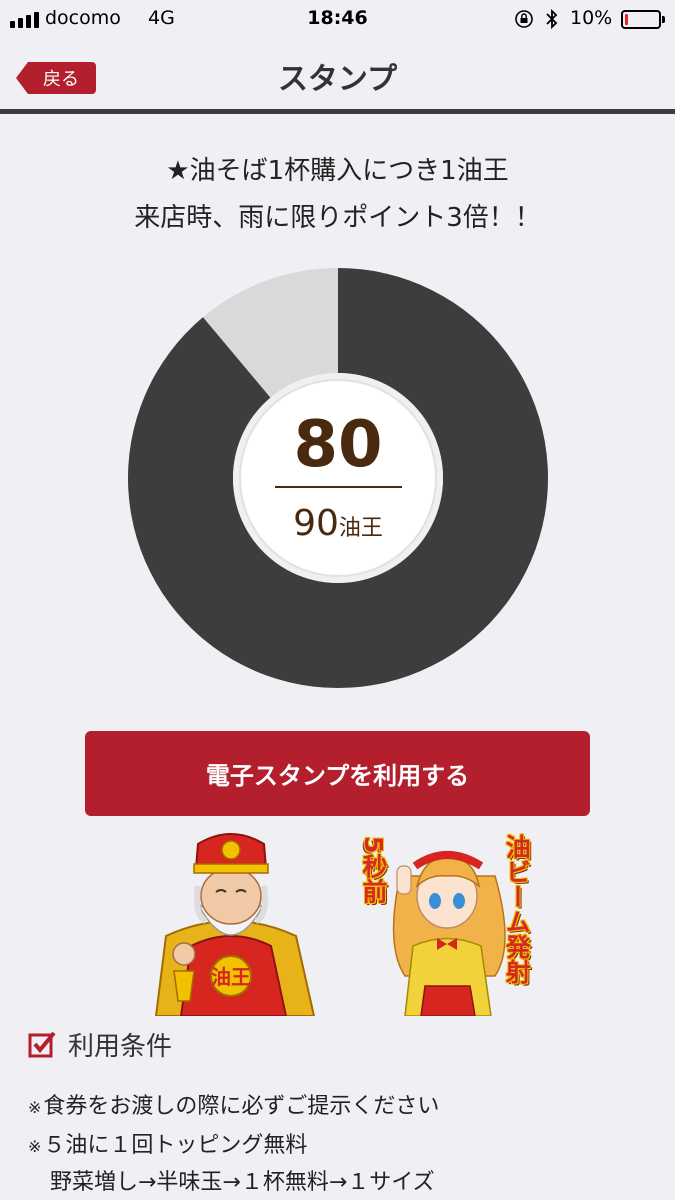 This screenshot has width=675, height=1200. What do you see at coordinates (552, 19) in the screenshot?
I see `bluetooth-icon` at bounding box center [552, 19].